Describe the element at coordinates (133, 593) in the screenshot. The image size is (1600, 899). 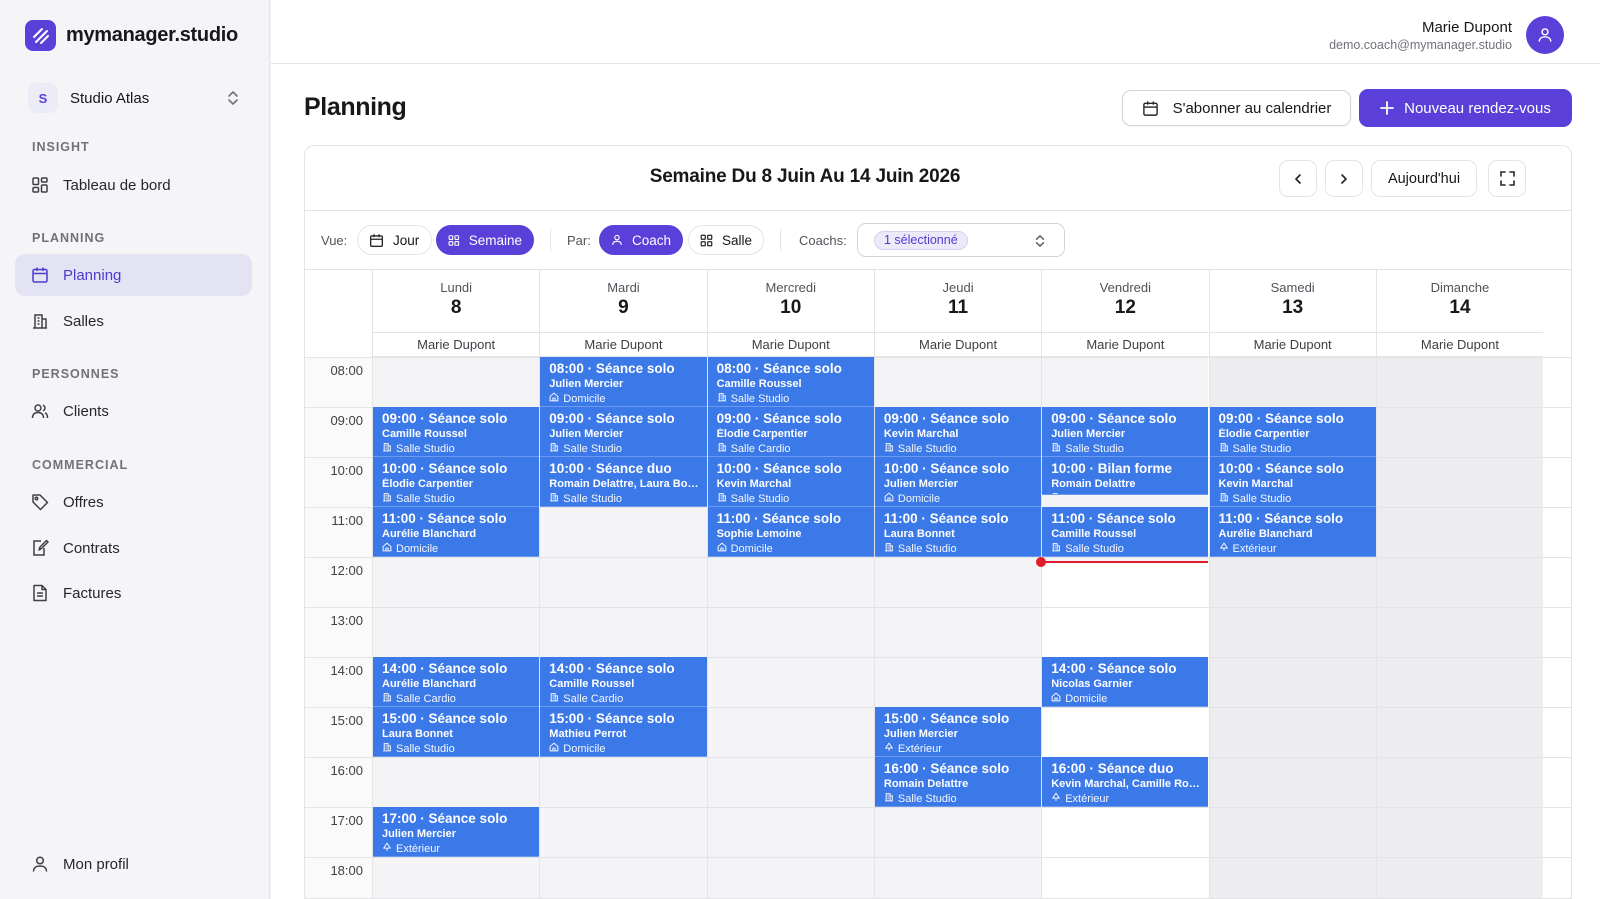
I see `sidebar-item-factures: Factures` at that location.